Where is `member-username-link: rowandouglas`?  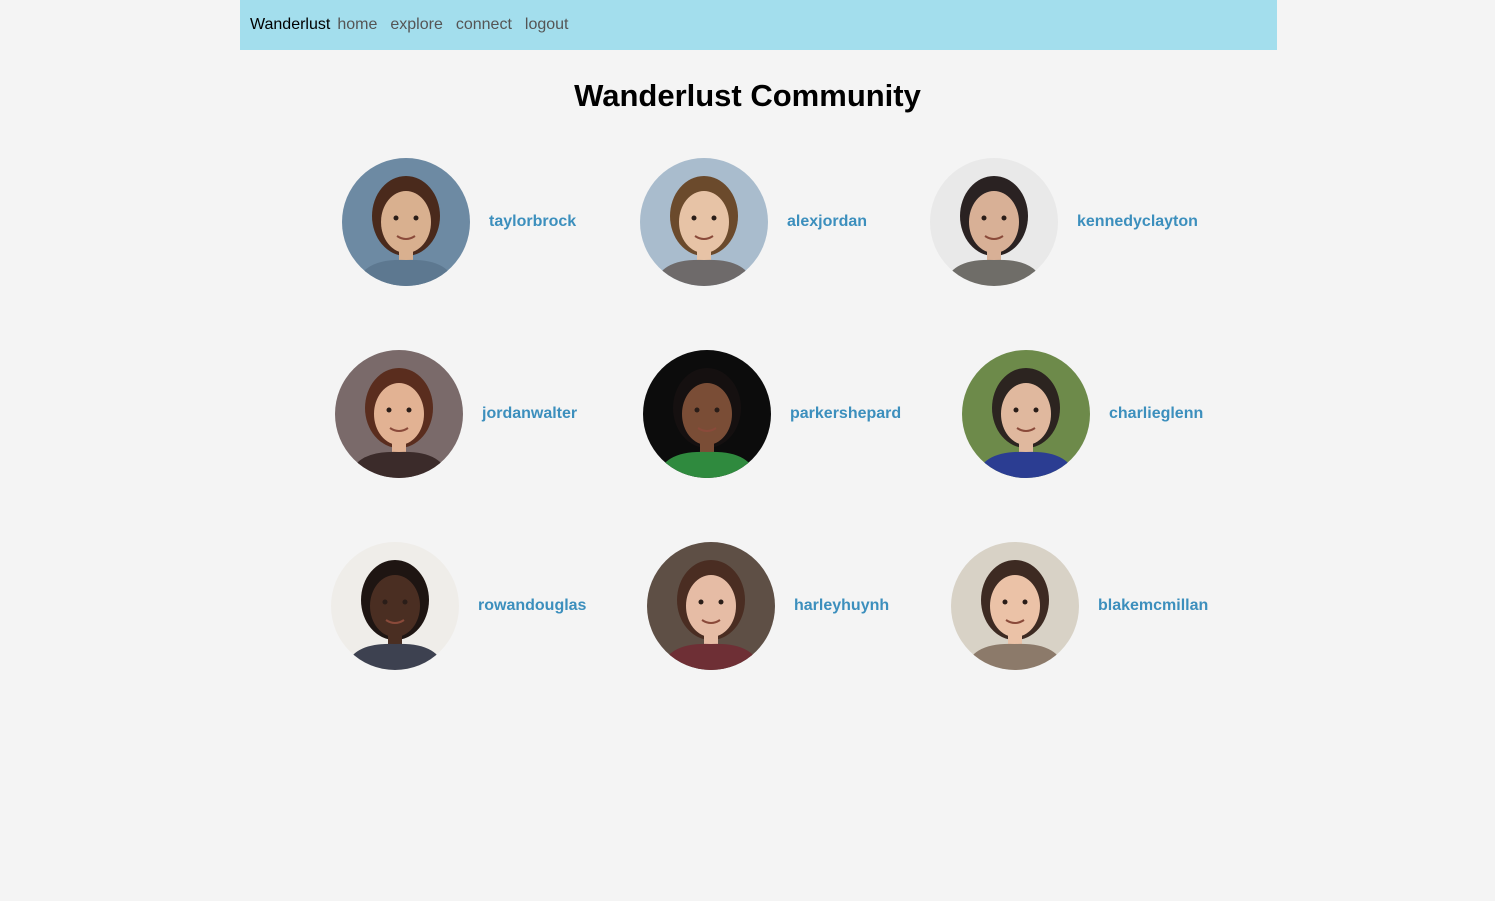 member-username-link: rowandouglas is located at coordinates (532, 606).